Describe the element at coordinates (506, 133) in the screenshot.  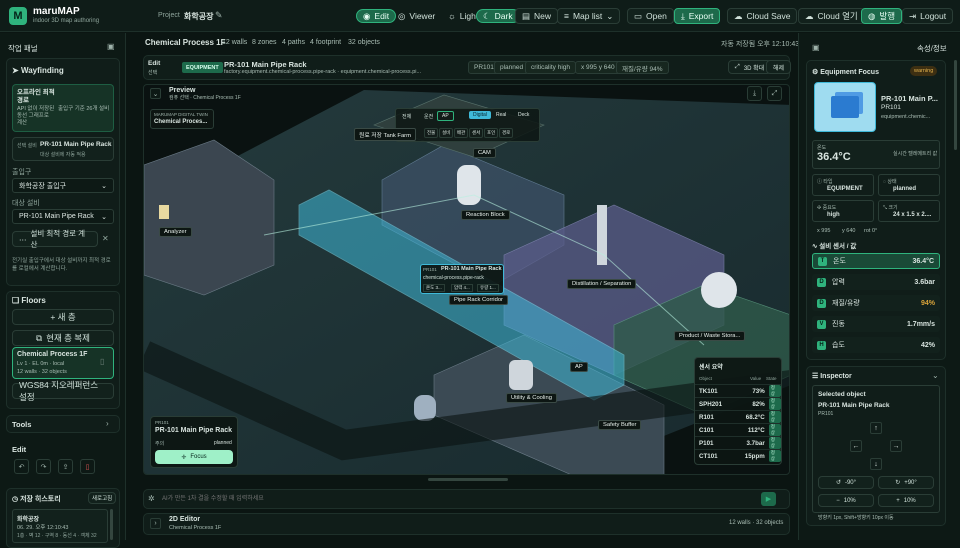
I see `filter-route: 경로` at that location.